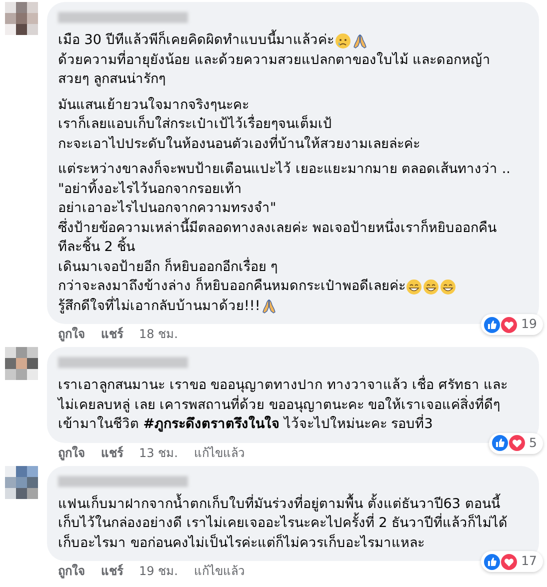 The height and width of the screenshot is (587, 547). Describe the element at coordinates (283, 385) in the screenshot. I see `comment-text: เราเอาลูกสนมานะ เราขอ ขออนุญาตทางปาก ทางวาจาแล้ว เชื่อ ศรัทธา และ` at that location.